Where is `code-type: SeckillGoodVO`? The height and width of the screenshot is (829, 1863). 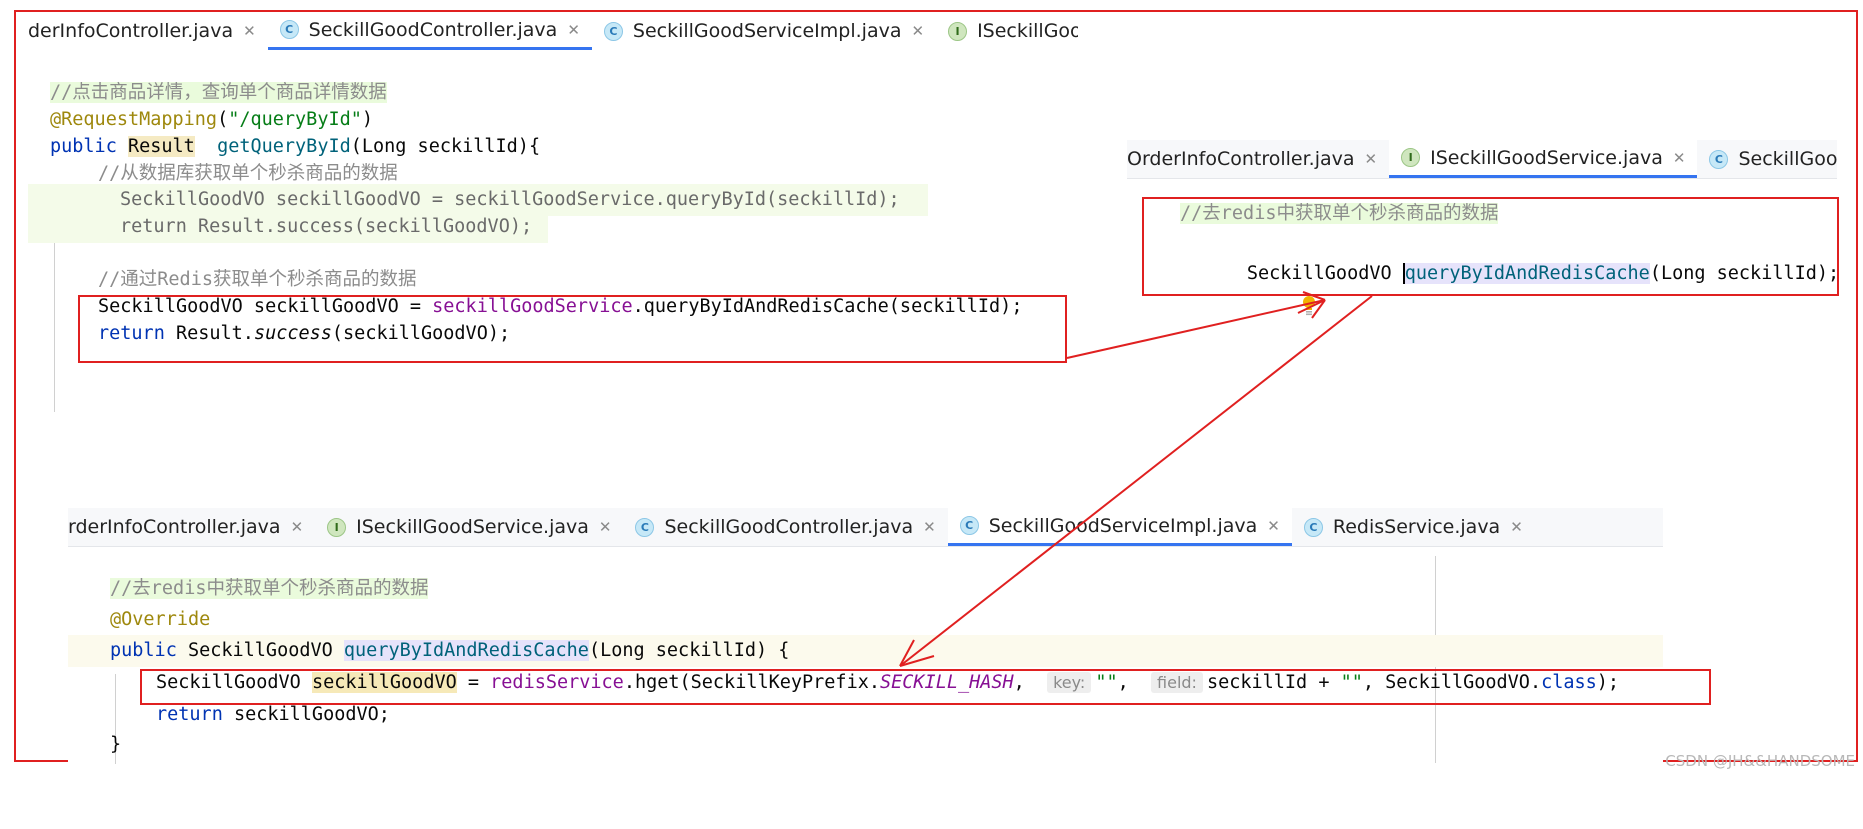 code-type: SeckillGoodVO is located at coordinates (260, 650).